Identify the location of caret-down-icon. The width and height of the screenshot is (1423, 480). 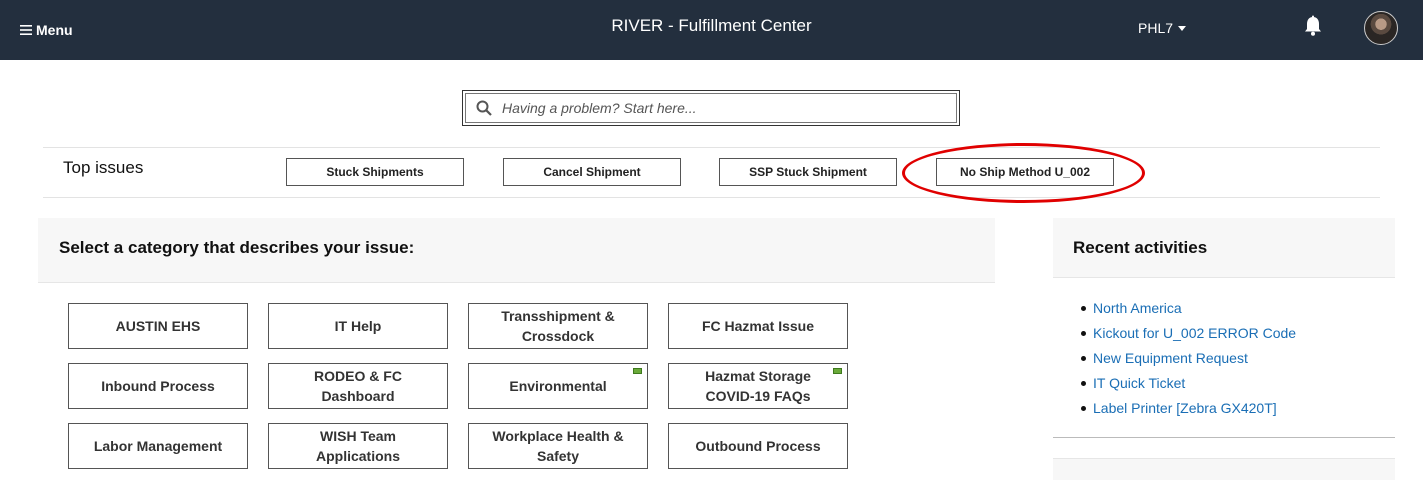
(1182, 28).